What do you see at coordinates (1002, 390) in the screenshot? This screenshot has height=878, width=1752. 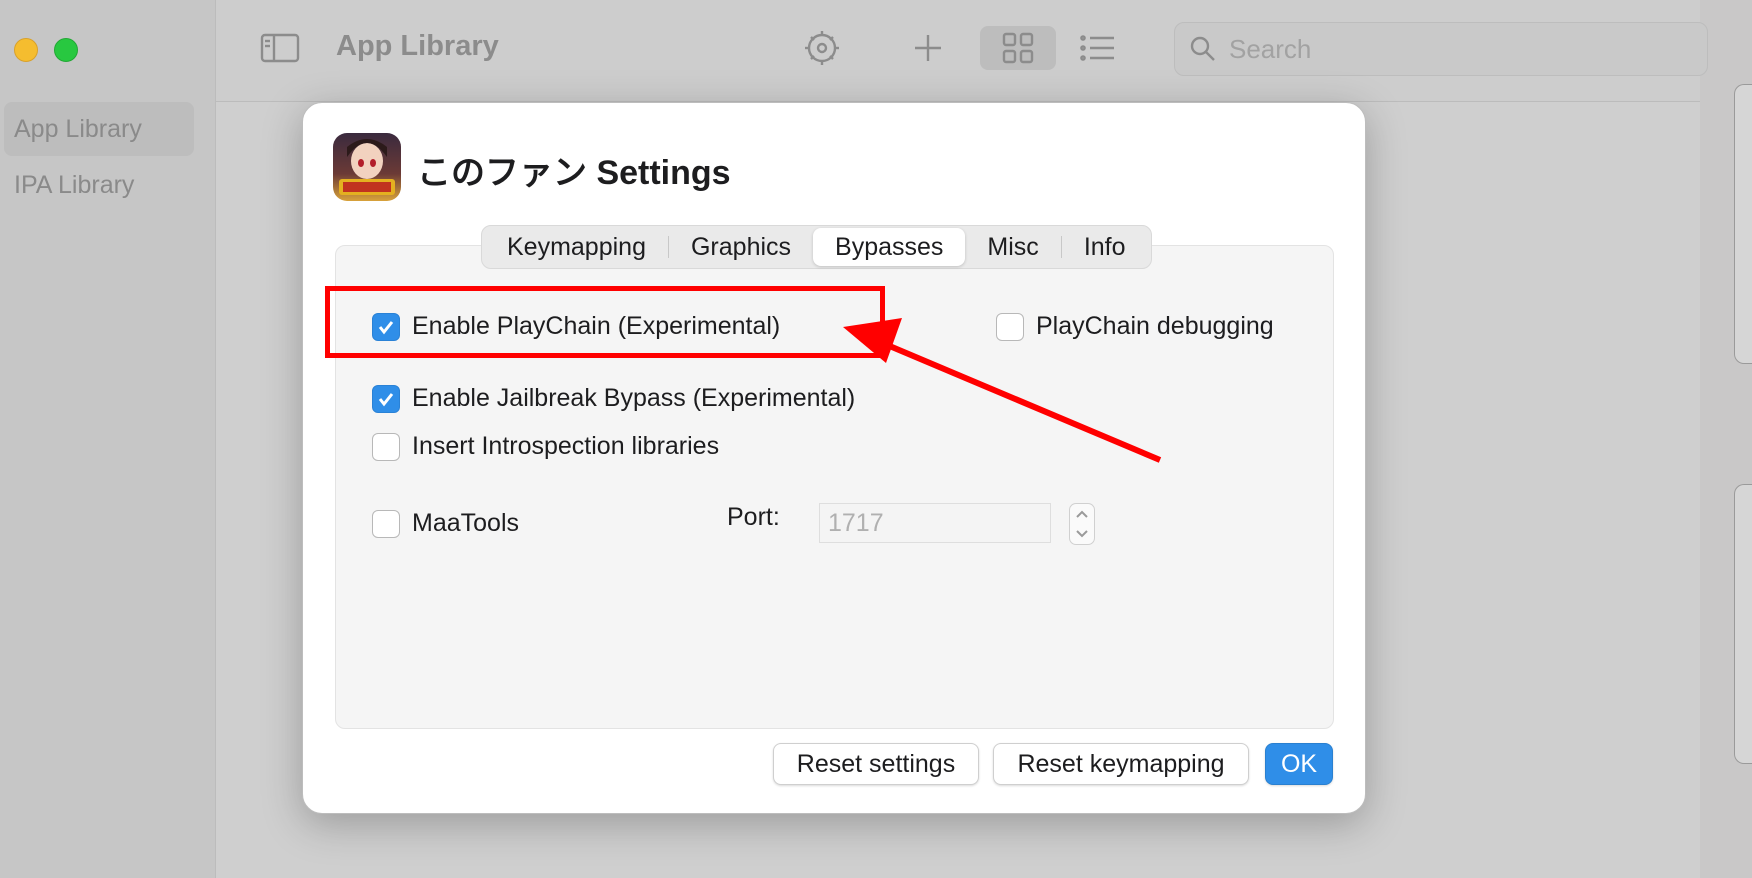 I see `annotation-arrow-icon` at bounding box center [1002, 390].